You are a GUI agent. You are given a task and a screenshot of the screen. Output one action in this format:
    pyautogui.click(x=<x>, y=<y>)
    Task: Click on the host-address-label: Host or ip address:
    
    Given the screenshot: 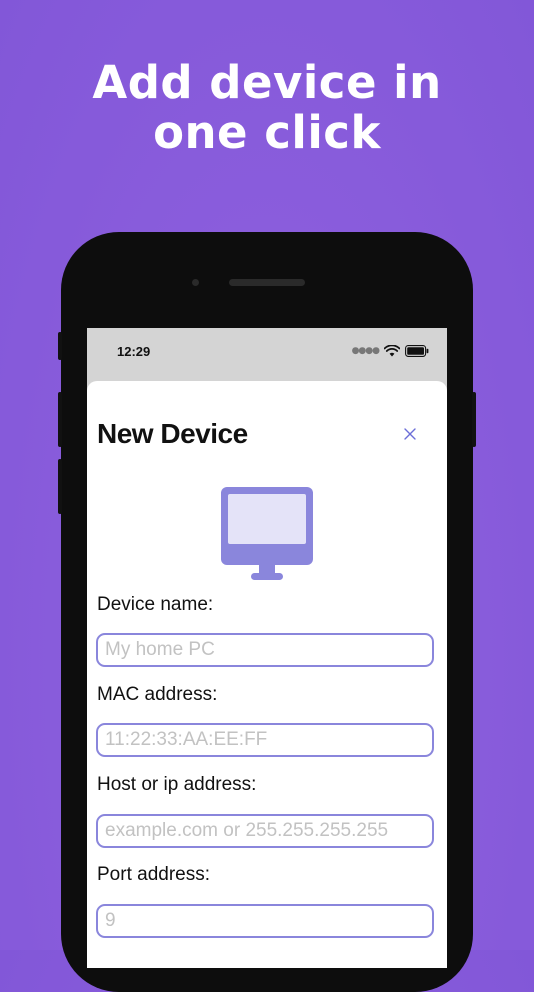 What is the action you would take?
    pyautogui.click(x=177, y=784)
    